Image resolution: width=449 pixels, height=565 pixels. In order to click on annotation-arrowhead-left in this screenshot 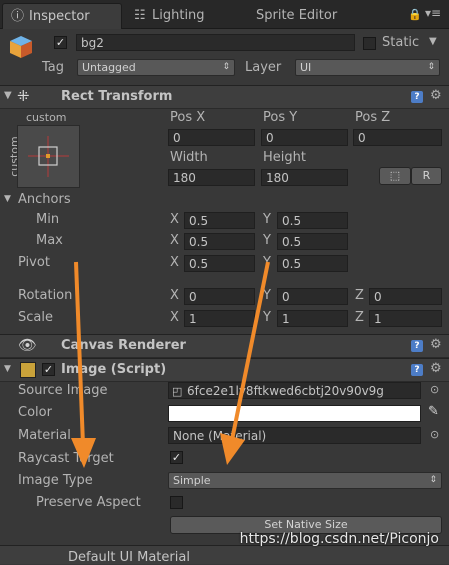, I will do `click(83, 453)`.